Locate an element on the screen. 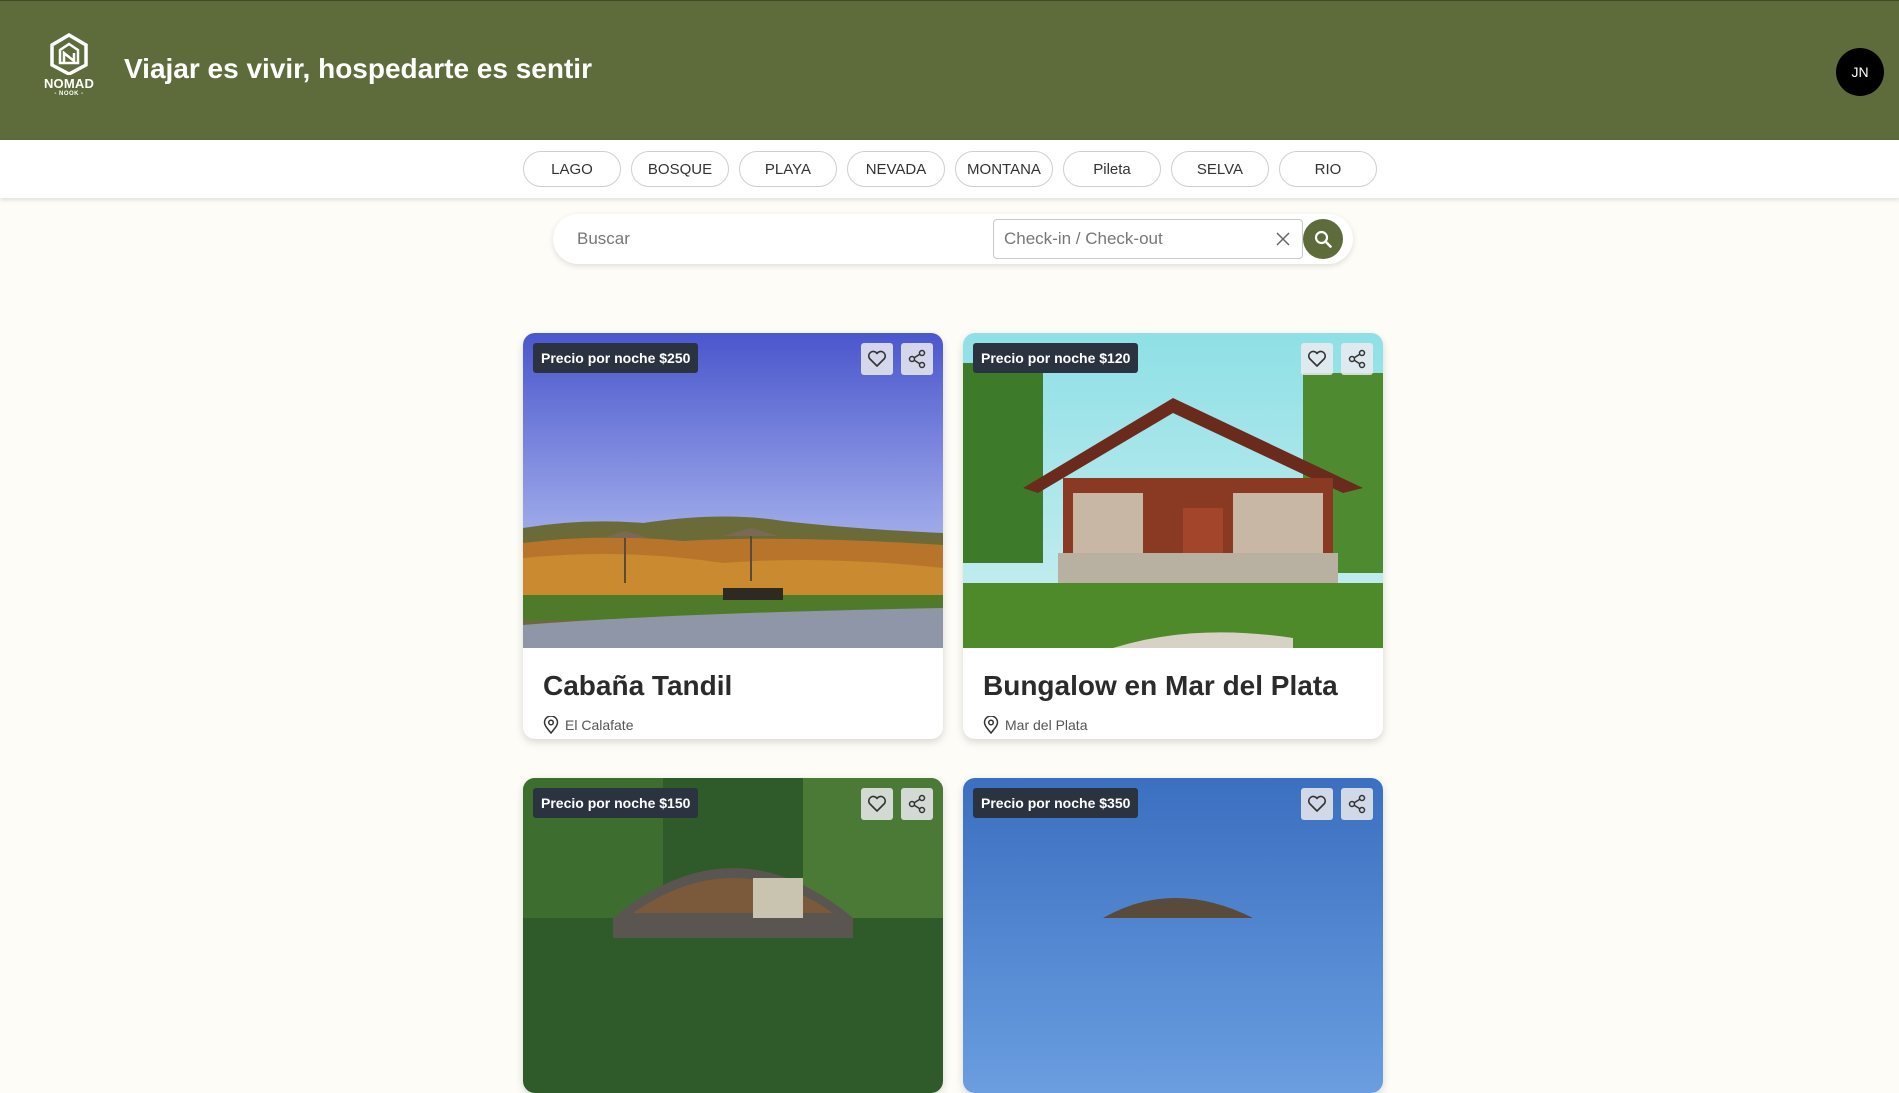 This screenshot has height=1093, width=1899. listing-body: Bungalow en Mar del Plata Mar del Plata is located at coordinates (1173, 693).